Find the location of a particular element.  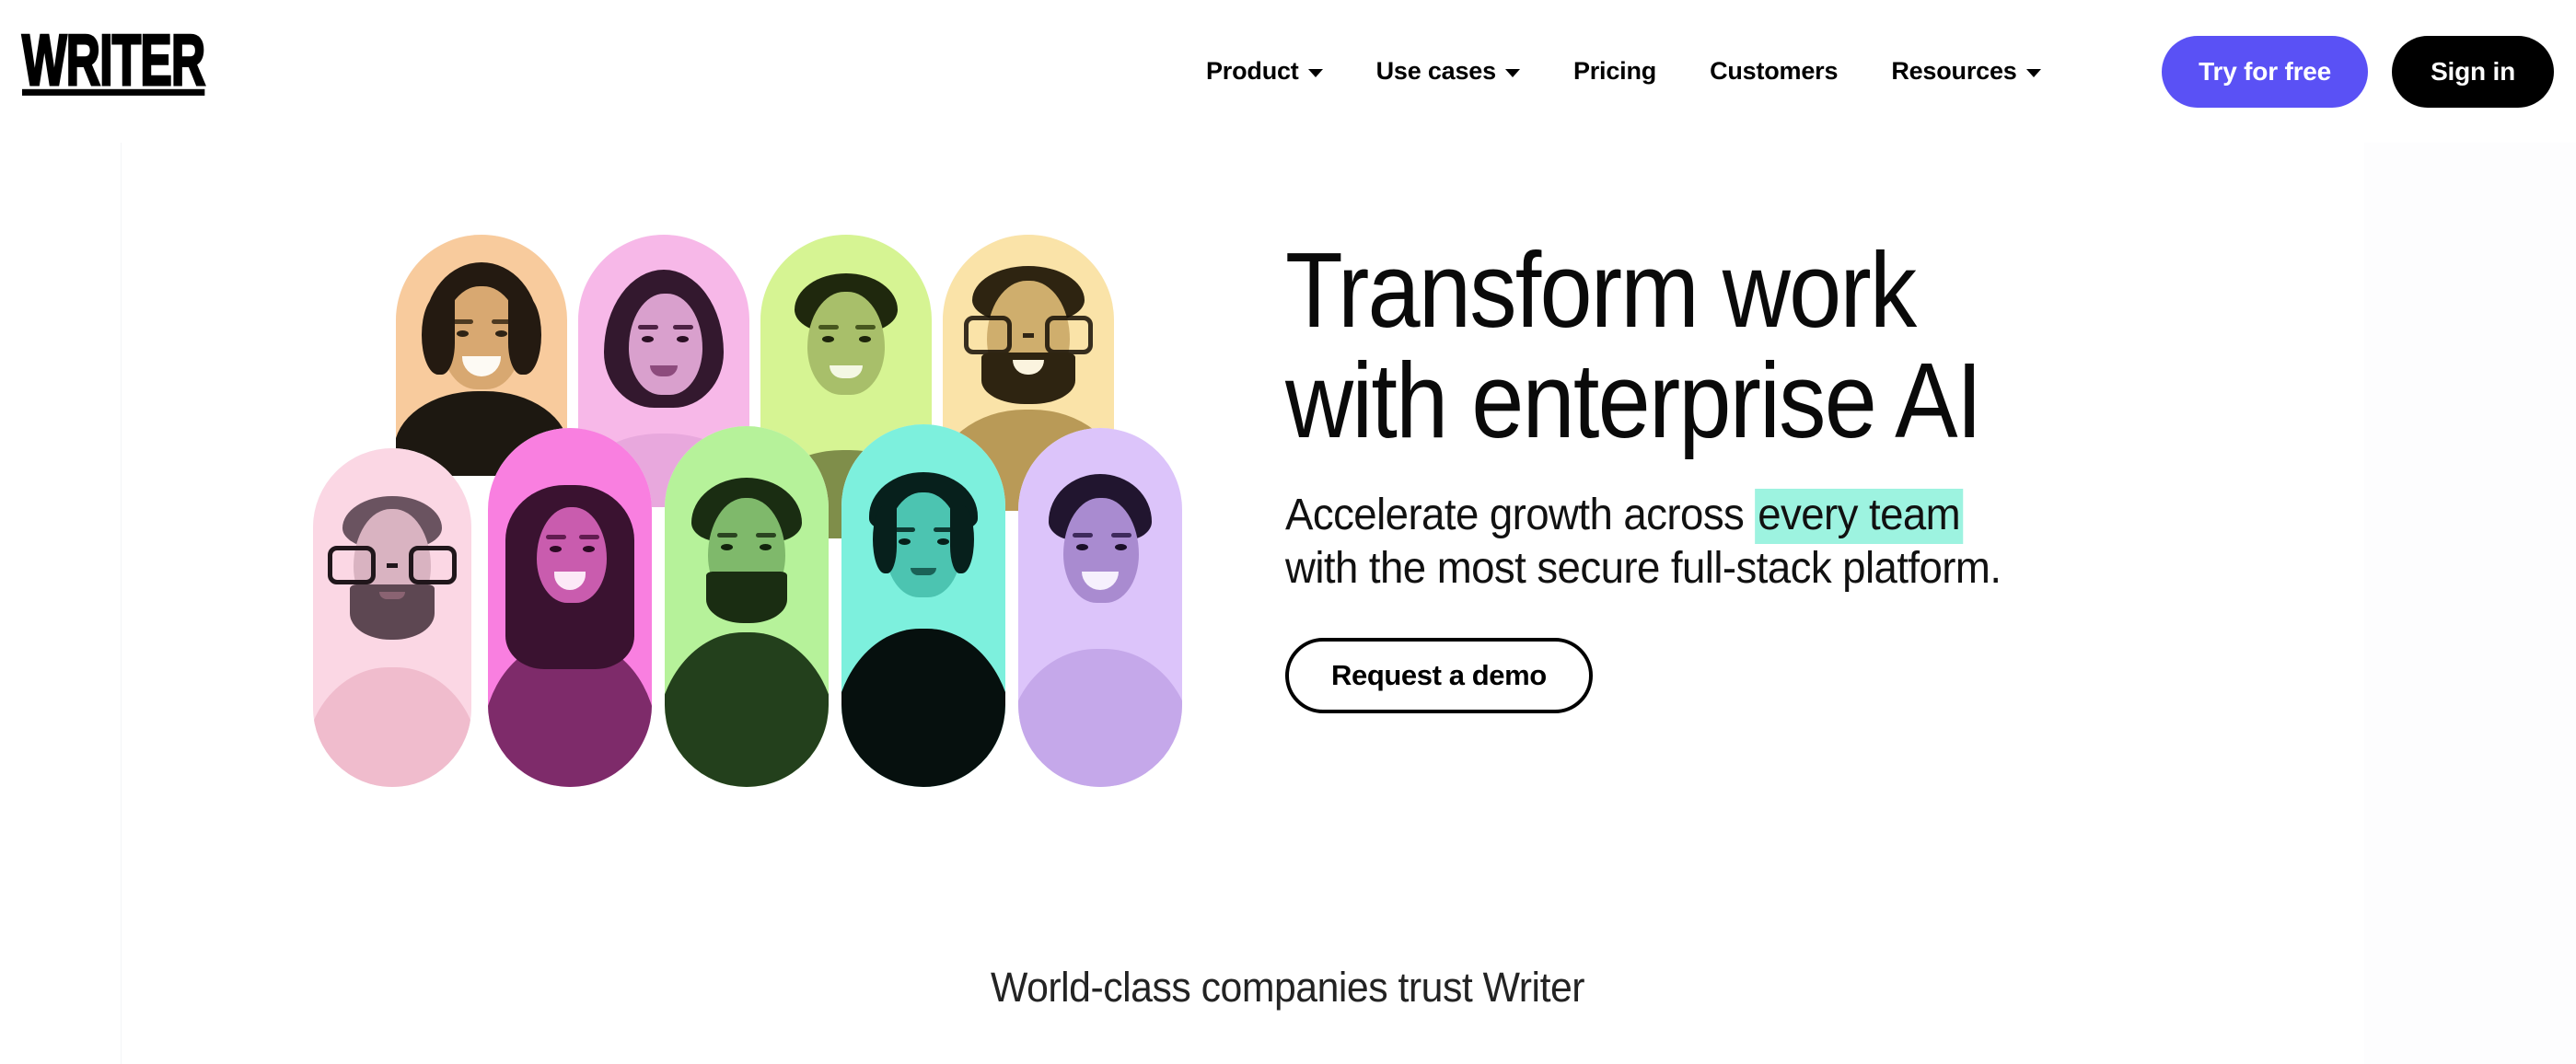

trust-headline: World-class companies trust Writer is located at coordinates (1288, 988).